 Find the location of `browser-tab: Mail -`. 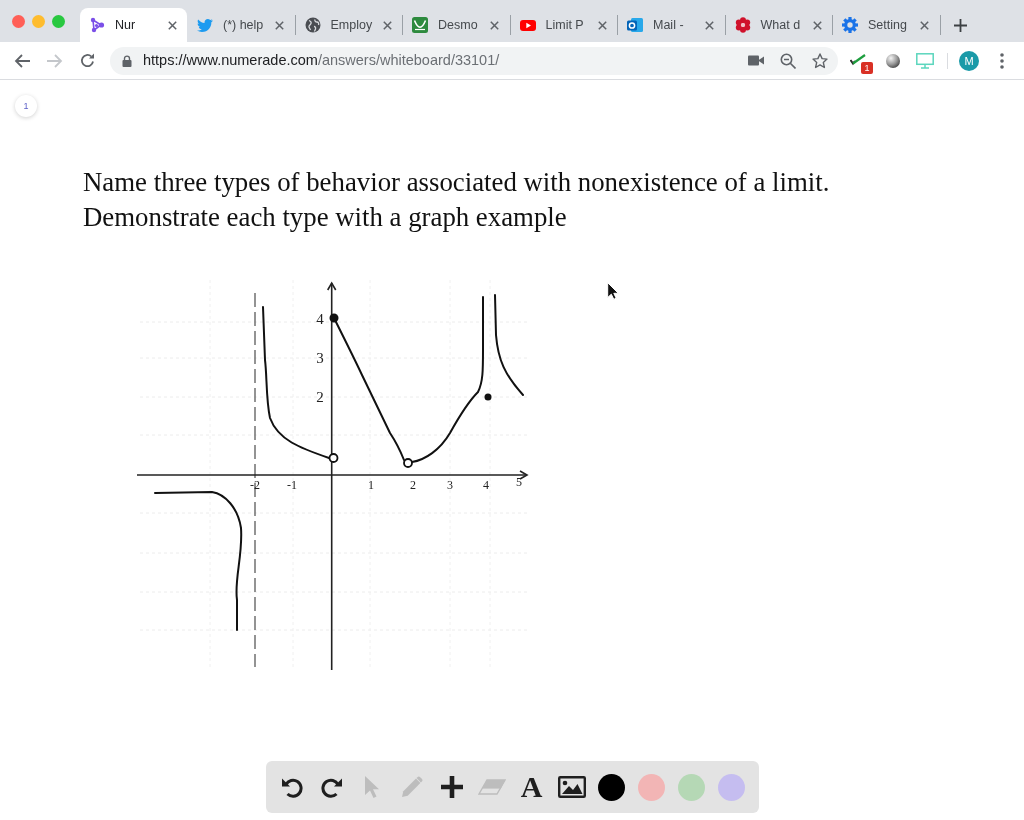

browser-tab: Mail - is located at coordinates (671, 25).